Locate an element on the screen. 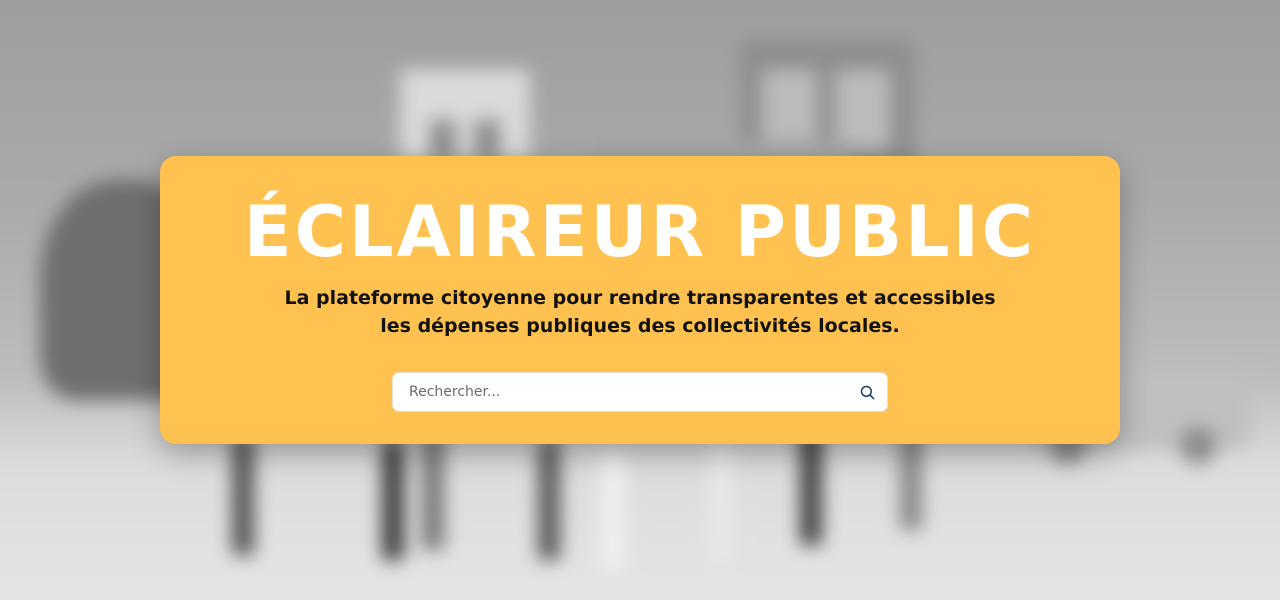 Image resolution: width=1280 pixels, height=600 pixels. search-icon is located at coordinates (867, 392).